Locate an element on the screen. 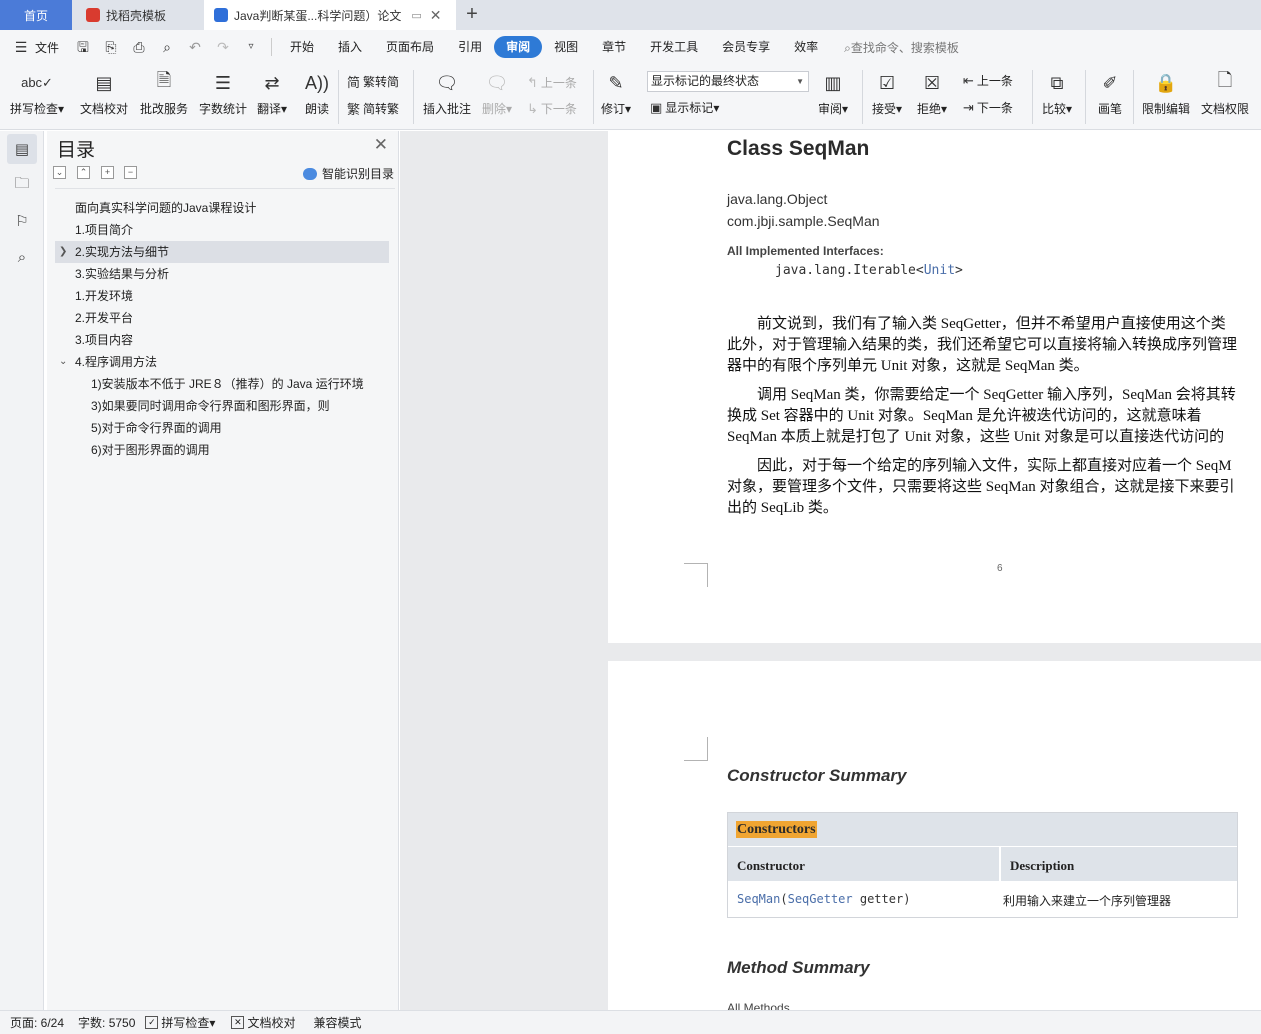 Image resolution: width=1261 pixels, height=1034 pixels. translate-button: ⇄ 翻译▾ is located at coordinates (272, 92).